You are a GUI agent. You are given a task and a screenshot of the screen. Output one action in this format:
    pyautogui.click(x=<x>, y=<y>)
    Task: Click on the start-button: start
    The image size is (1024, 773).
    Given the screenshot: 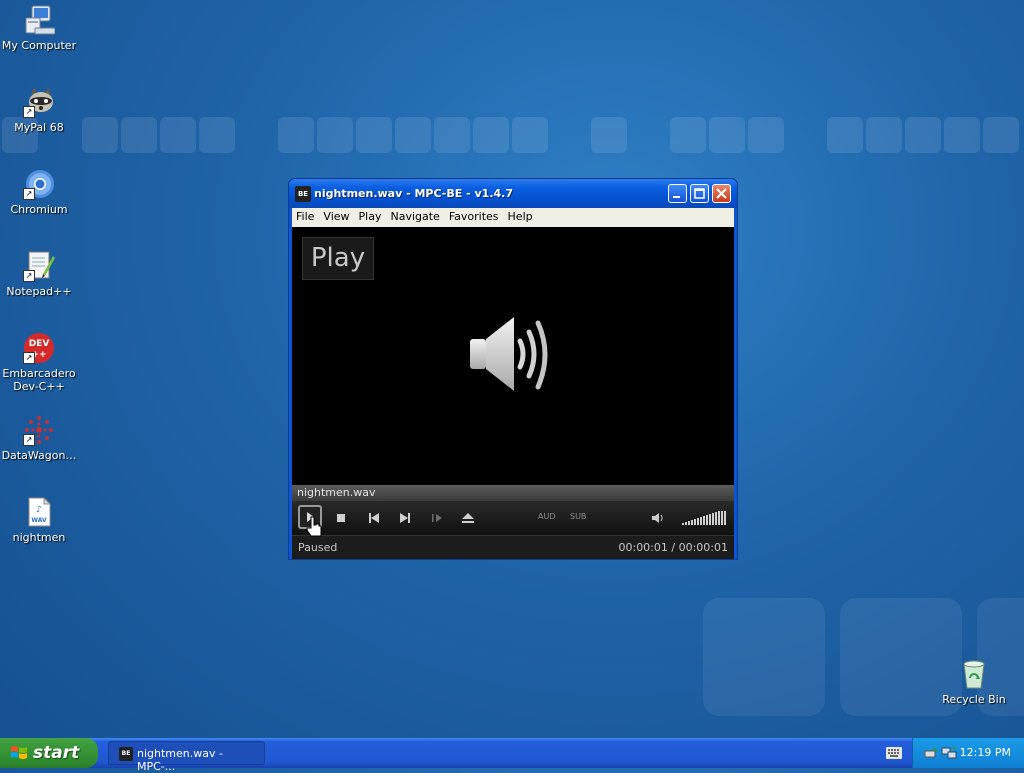 What is the action you would take?
    pyautogui.click(x=49, y=753)
    